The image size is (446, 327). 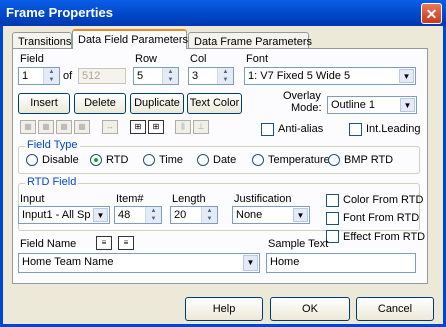 What do you see at coordinates (32, 59) in the screenshot?
I see `field-label: Field` at bounding box center [32, 59].